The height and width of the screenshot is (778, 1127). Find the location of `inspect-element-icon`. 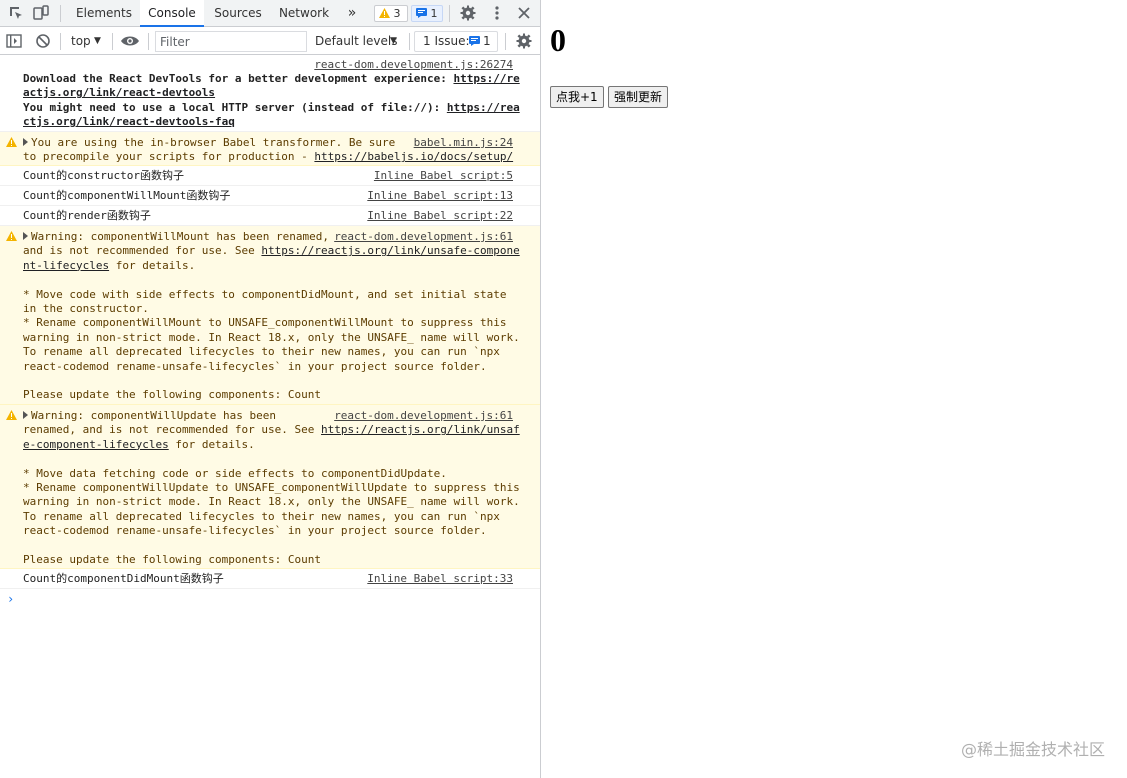

inspect-element-icon is located at coordinates (16, 13).